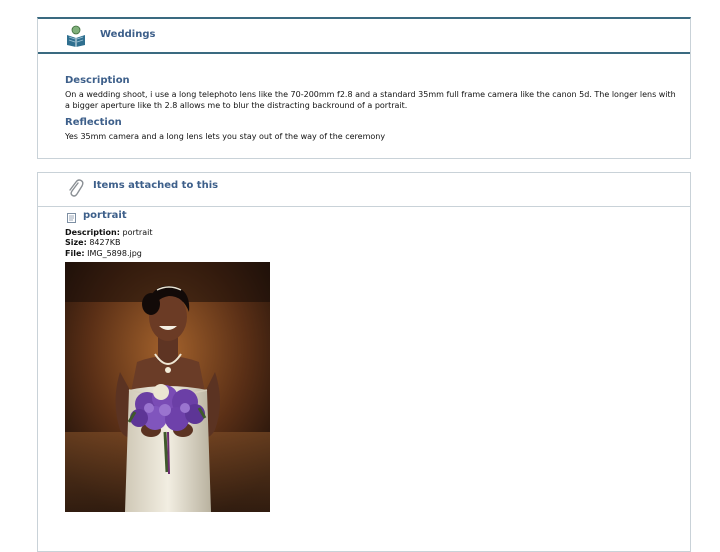 This screenshot has width=720, height=552. What do you see at coordinates (93, 122) in the screenshot?
I see `reflection-heading: Reflection` at bounding box center [93, 122].